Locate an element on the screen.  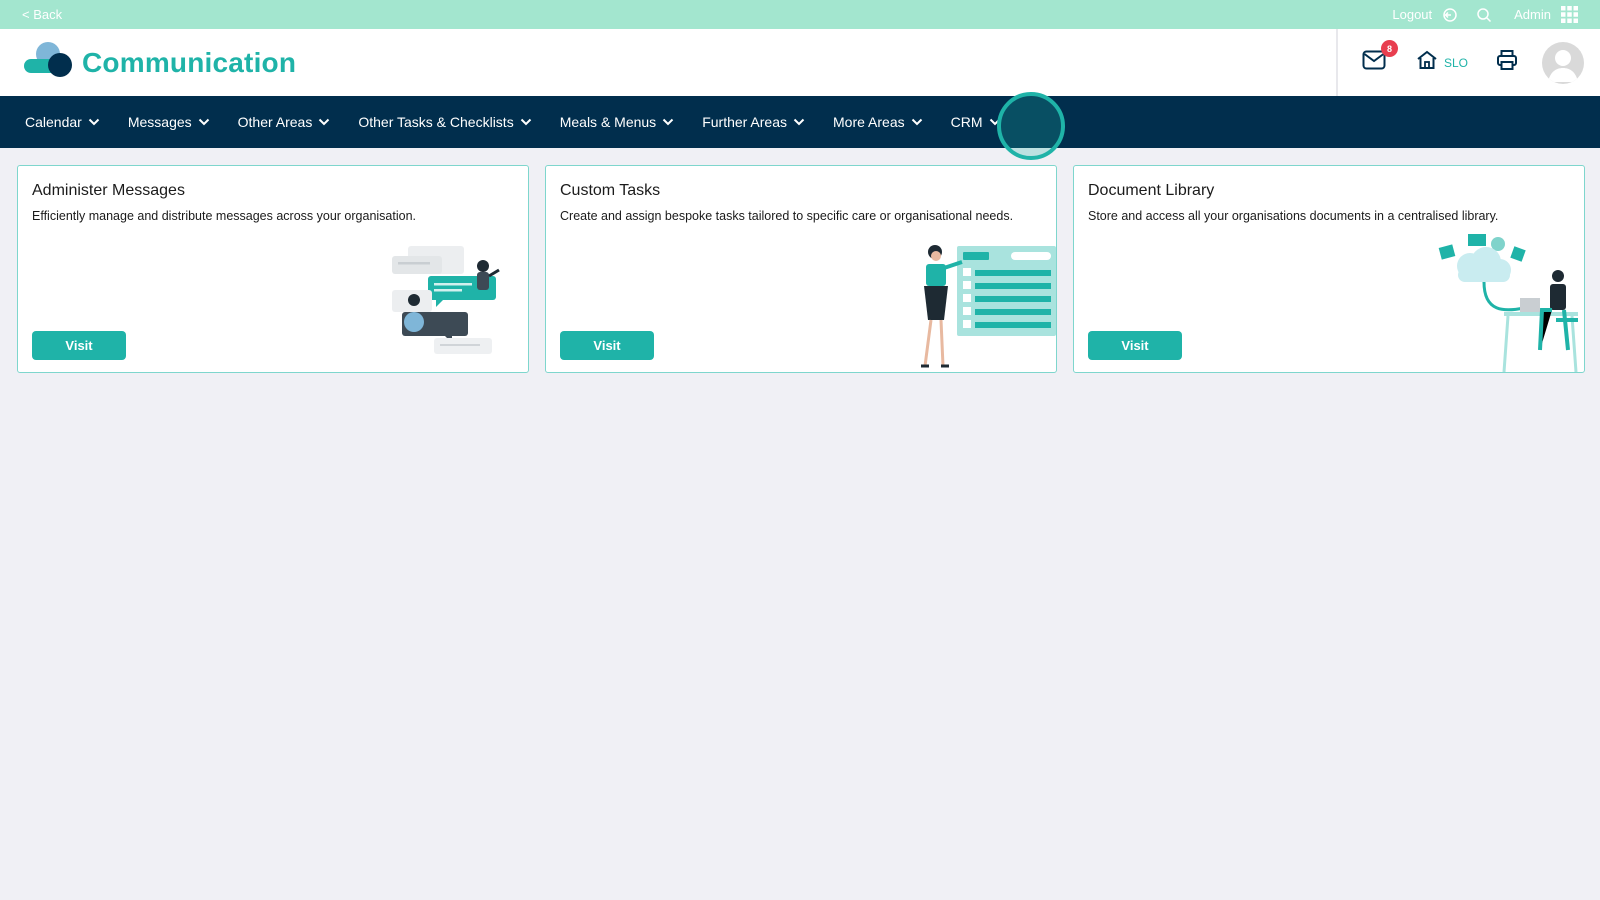
nav-crm: CRM is located at coordinates (976, 122).